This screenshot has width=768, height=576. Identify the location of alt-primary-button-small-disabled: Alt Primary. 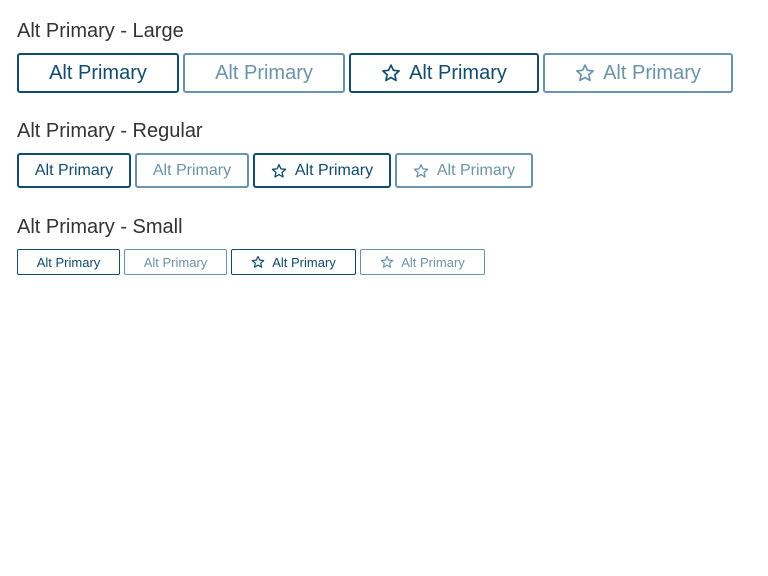
(175, 262).